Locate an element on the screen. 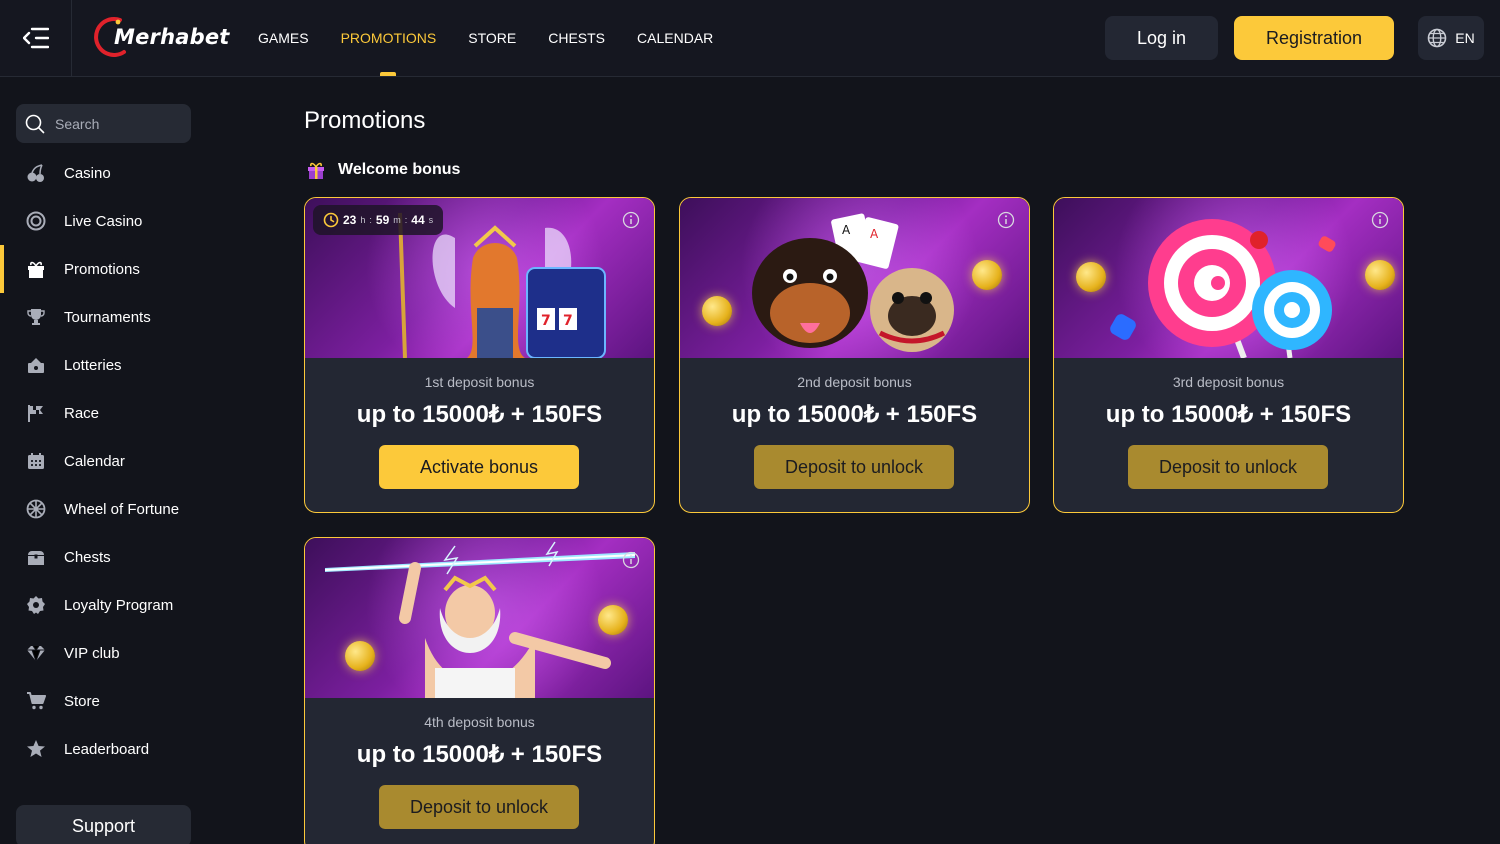  sidebar-item-tournaments: Tournaments is located at coordinates (105, 317).